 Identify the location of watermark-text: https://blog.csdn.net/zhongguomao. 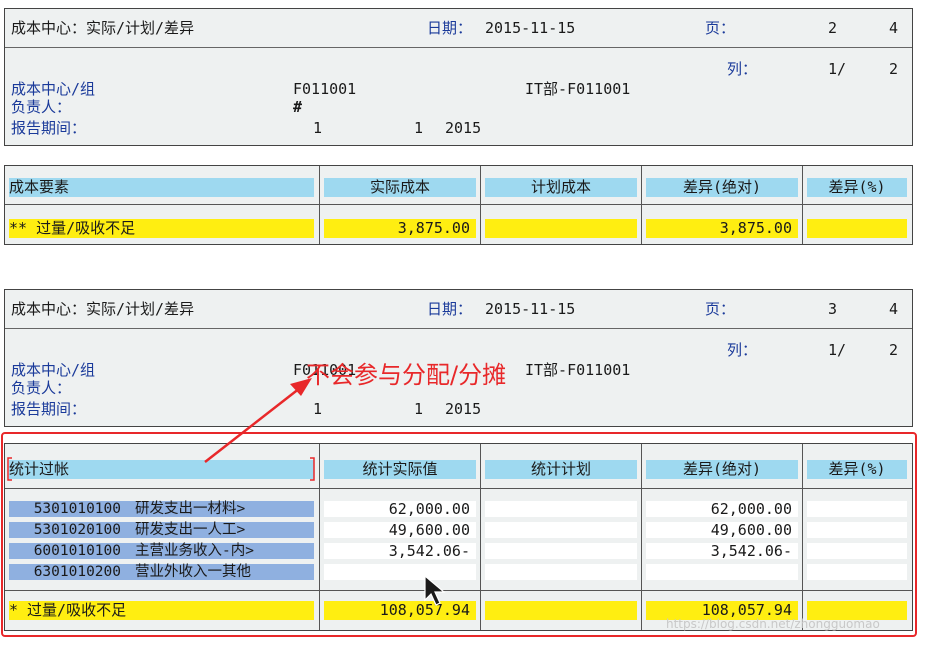
(773, 624).